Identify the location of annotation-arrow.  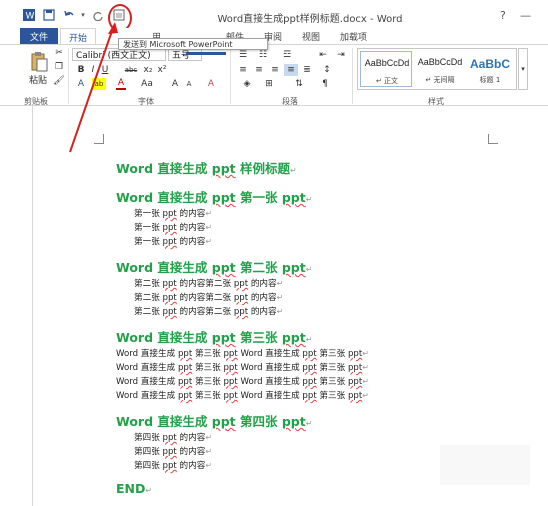
(93, 87).